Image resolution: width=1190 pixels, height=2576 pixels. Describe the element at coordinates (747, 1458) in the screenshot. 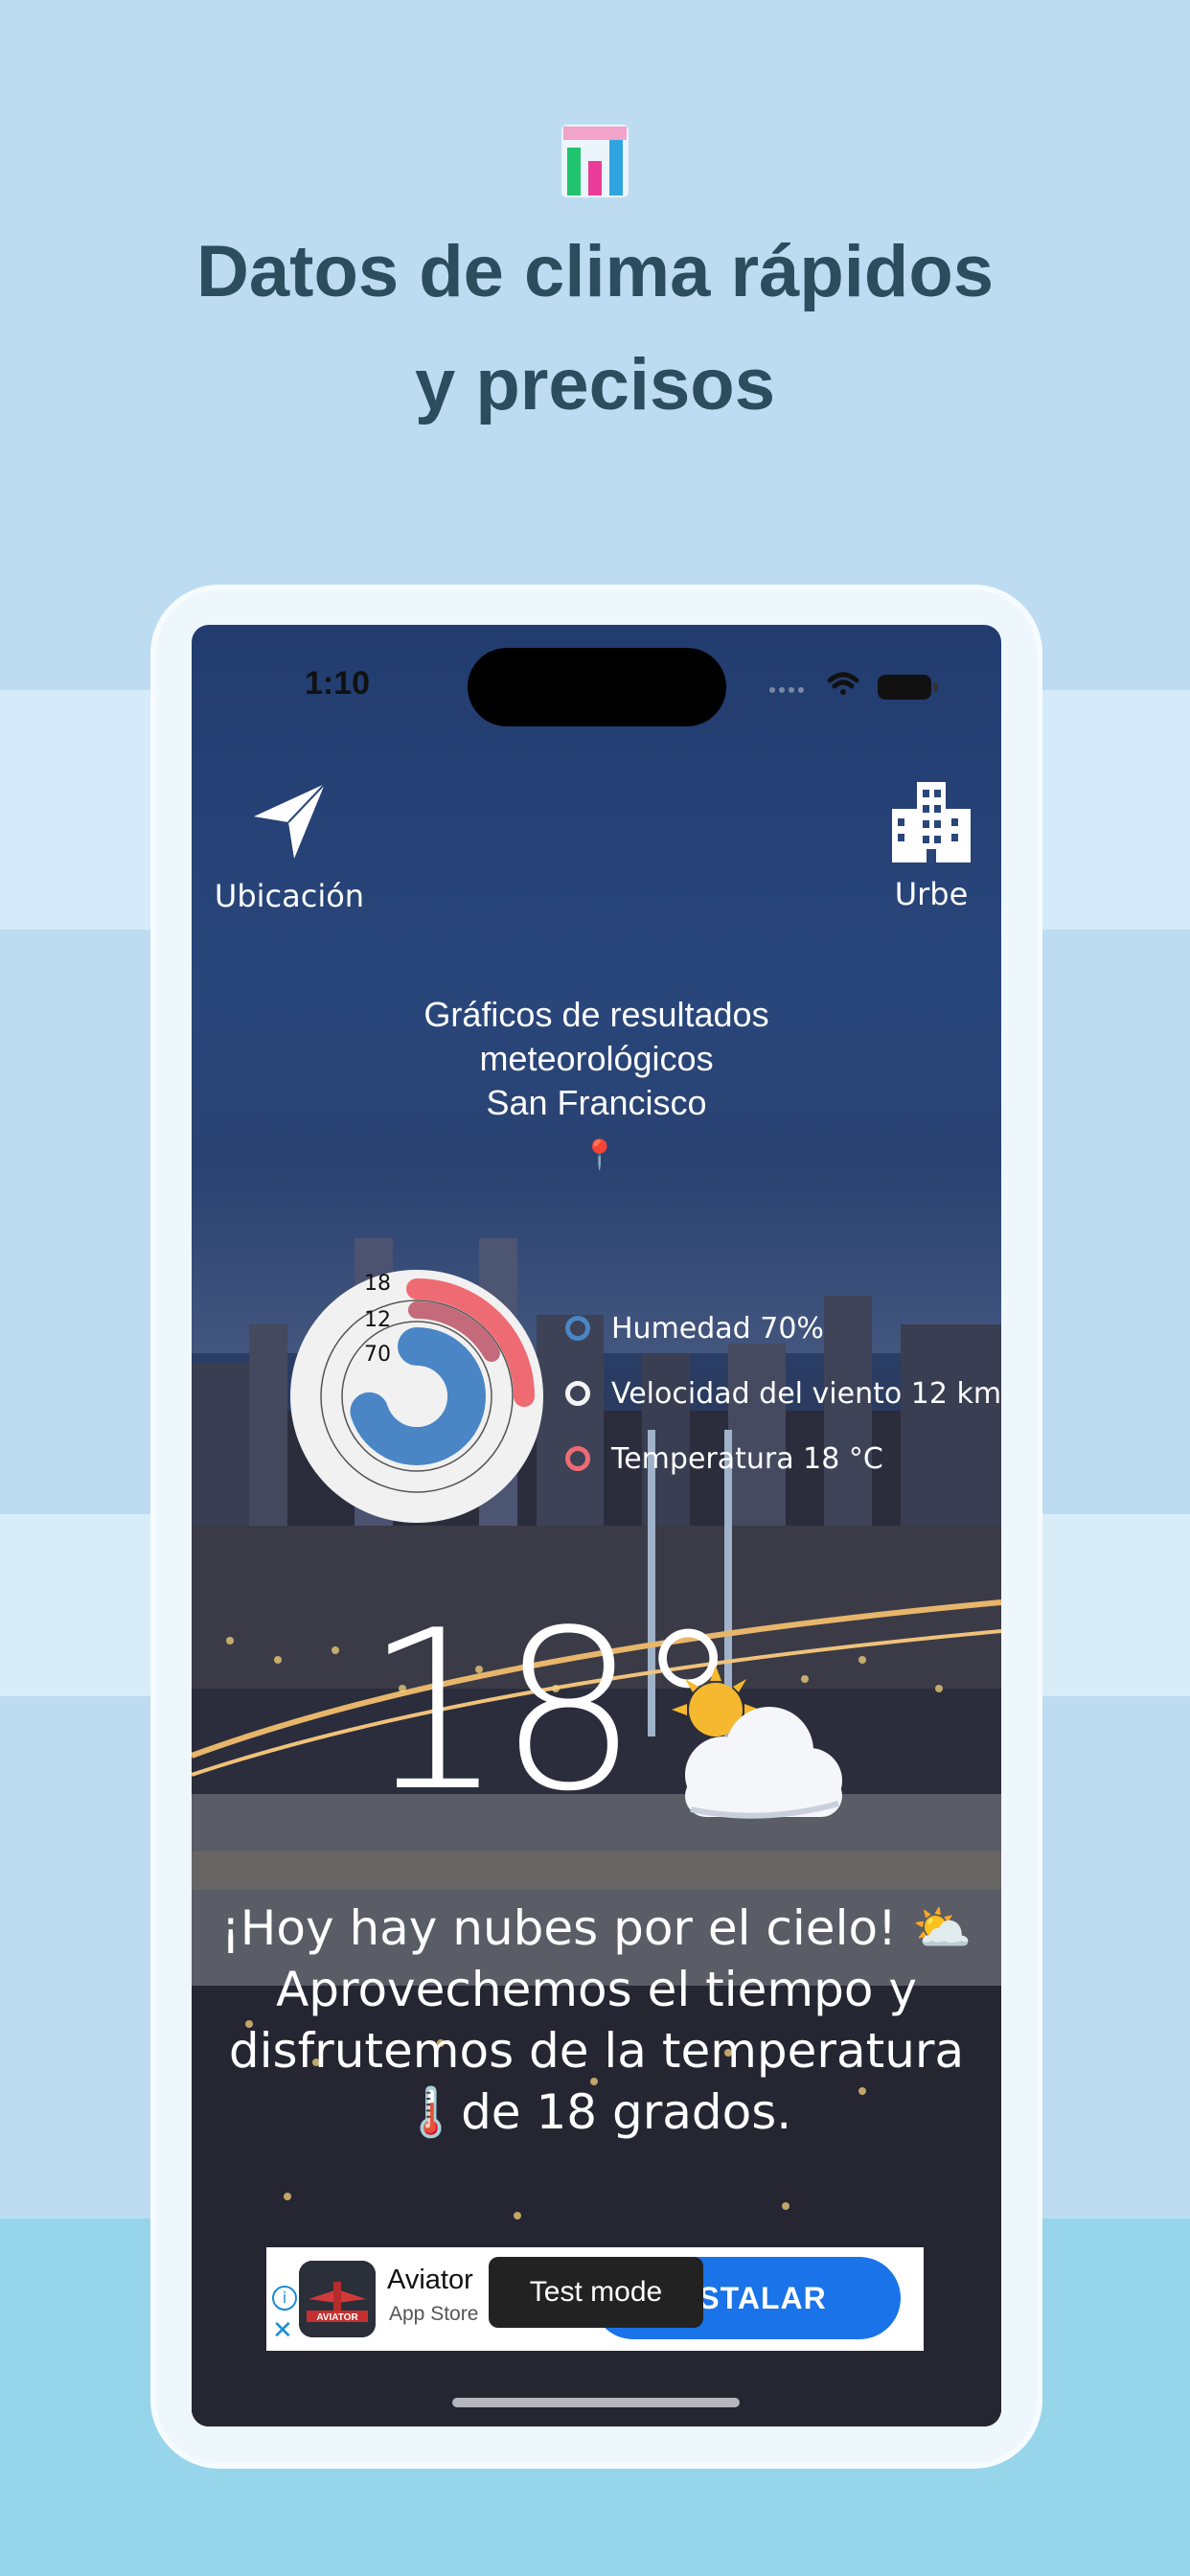

I see `legend-label: Temperatura 18 °C` at that location.